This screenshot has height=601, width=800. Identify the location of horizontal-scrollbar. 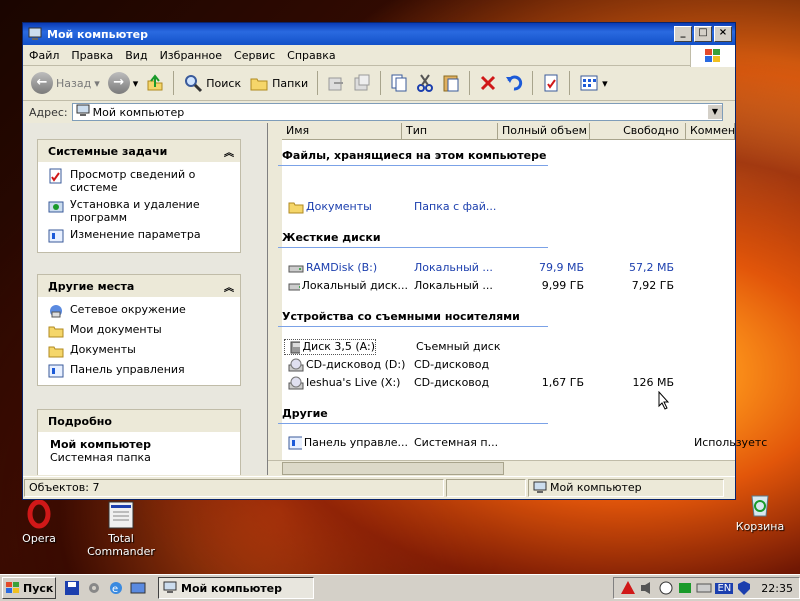
(501, 467).